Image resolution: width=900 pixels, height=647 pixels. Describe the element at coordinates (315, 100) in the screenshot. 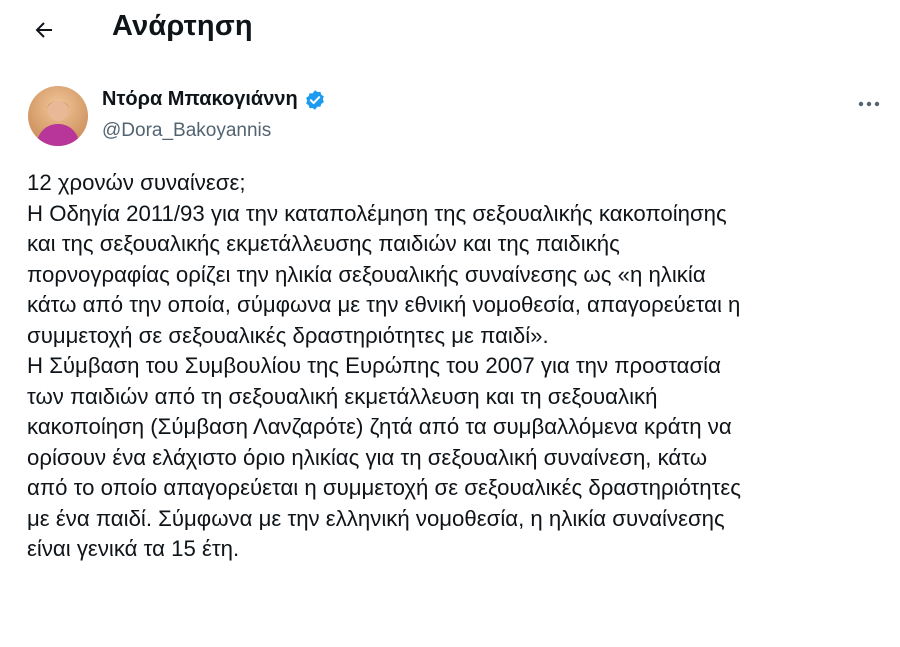

I see `verified-badge-icon` at that location.